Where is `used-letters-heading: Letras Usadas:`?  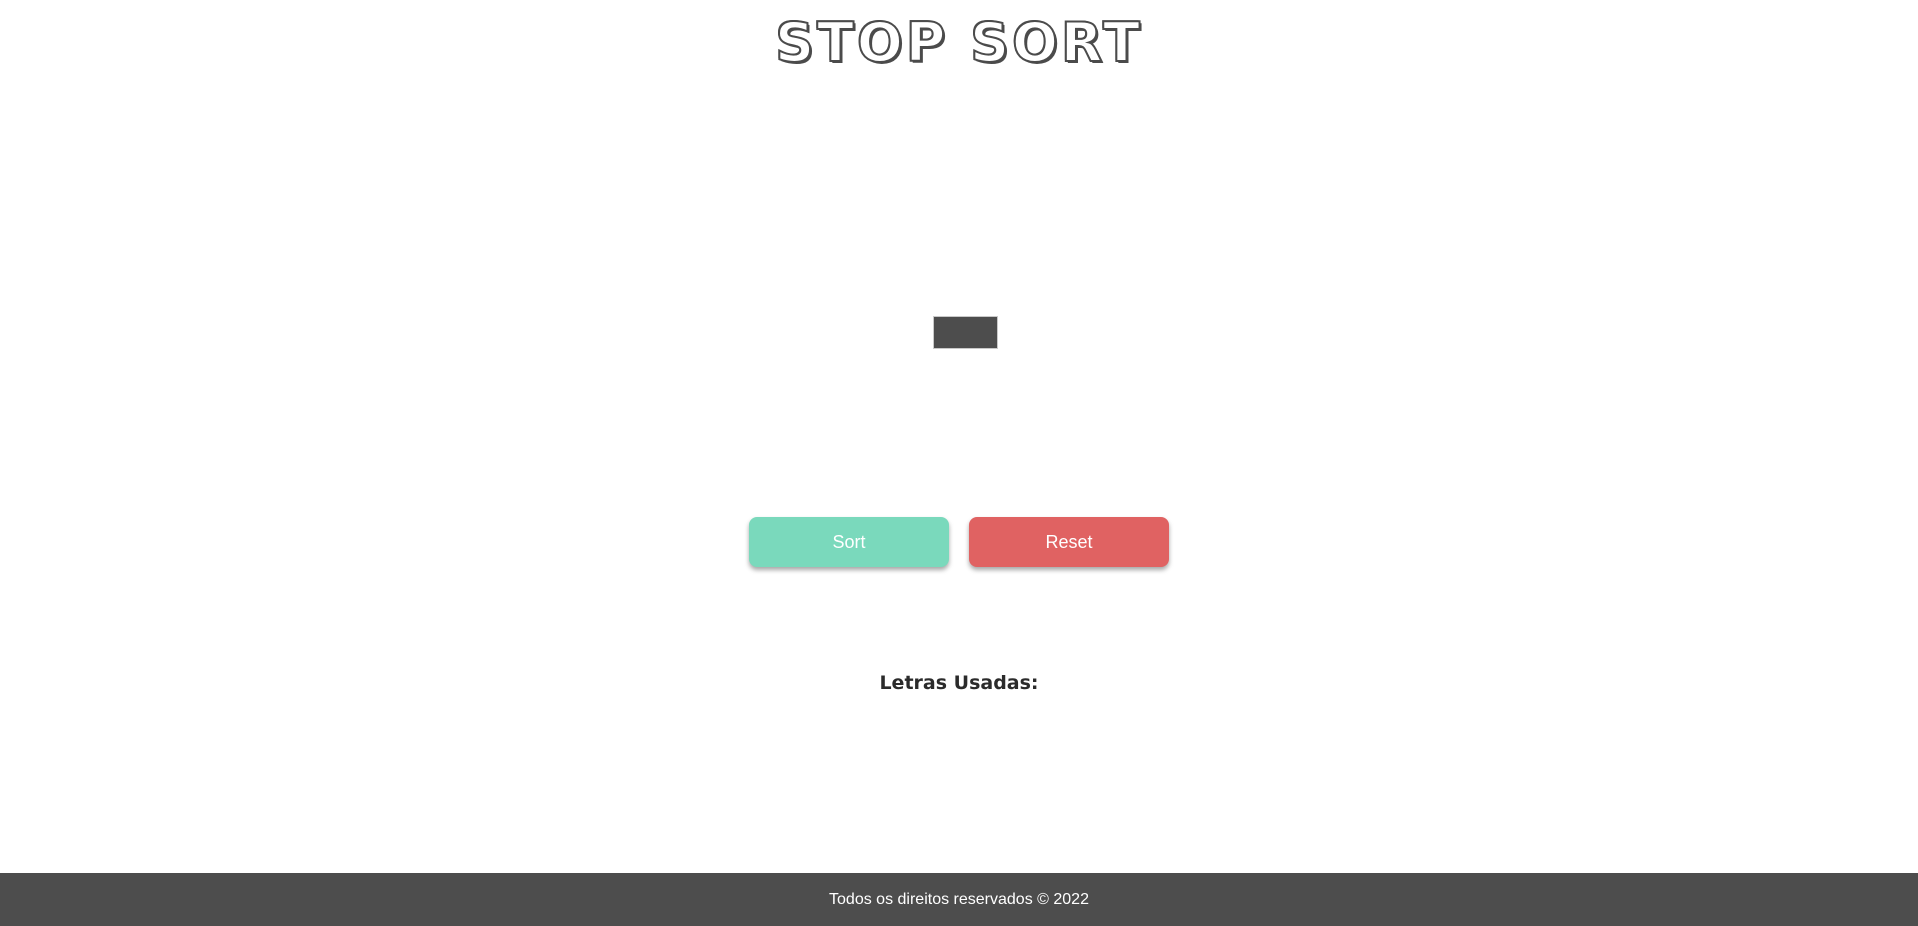
used-letters-heading: Letras Usadas: is located at coordinates (959, 683).